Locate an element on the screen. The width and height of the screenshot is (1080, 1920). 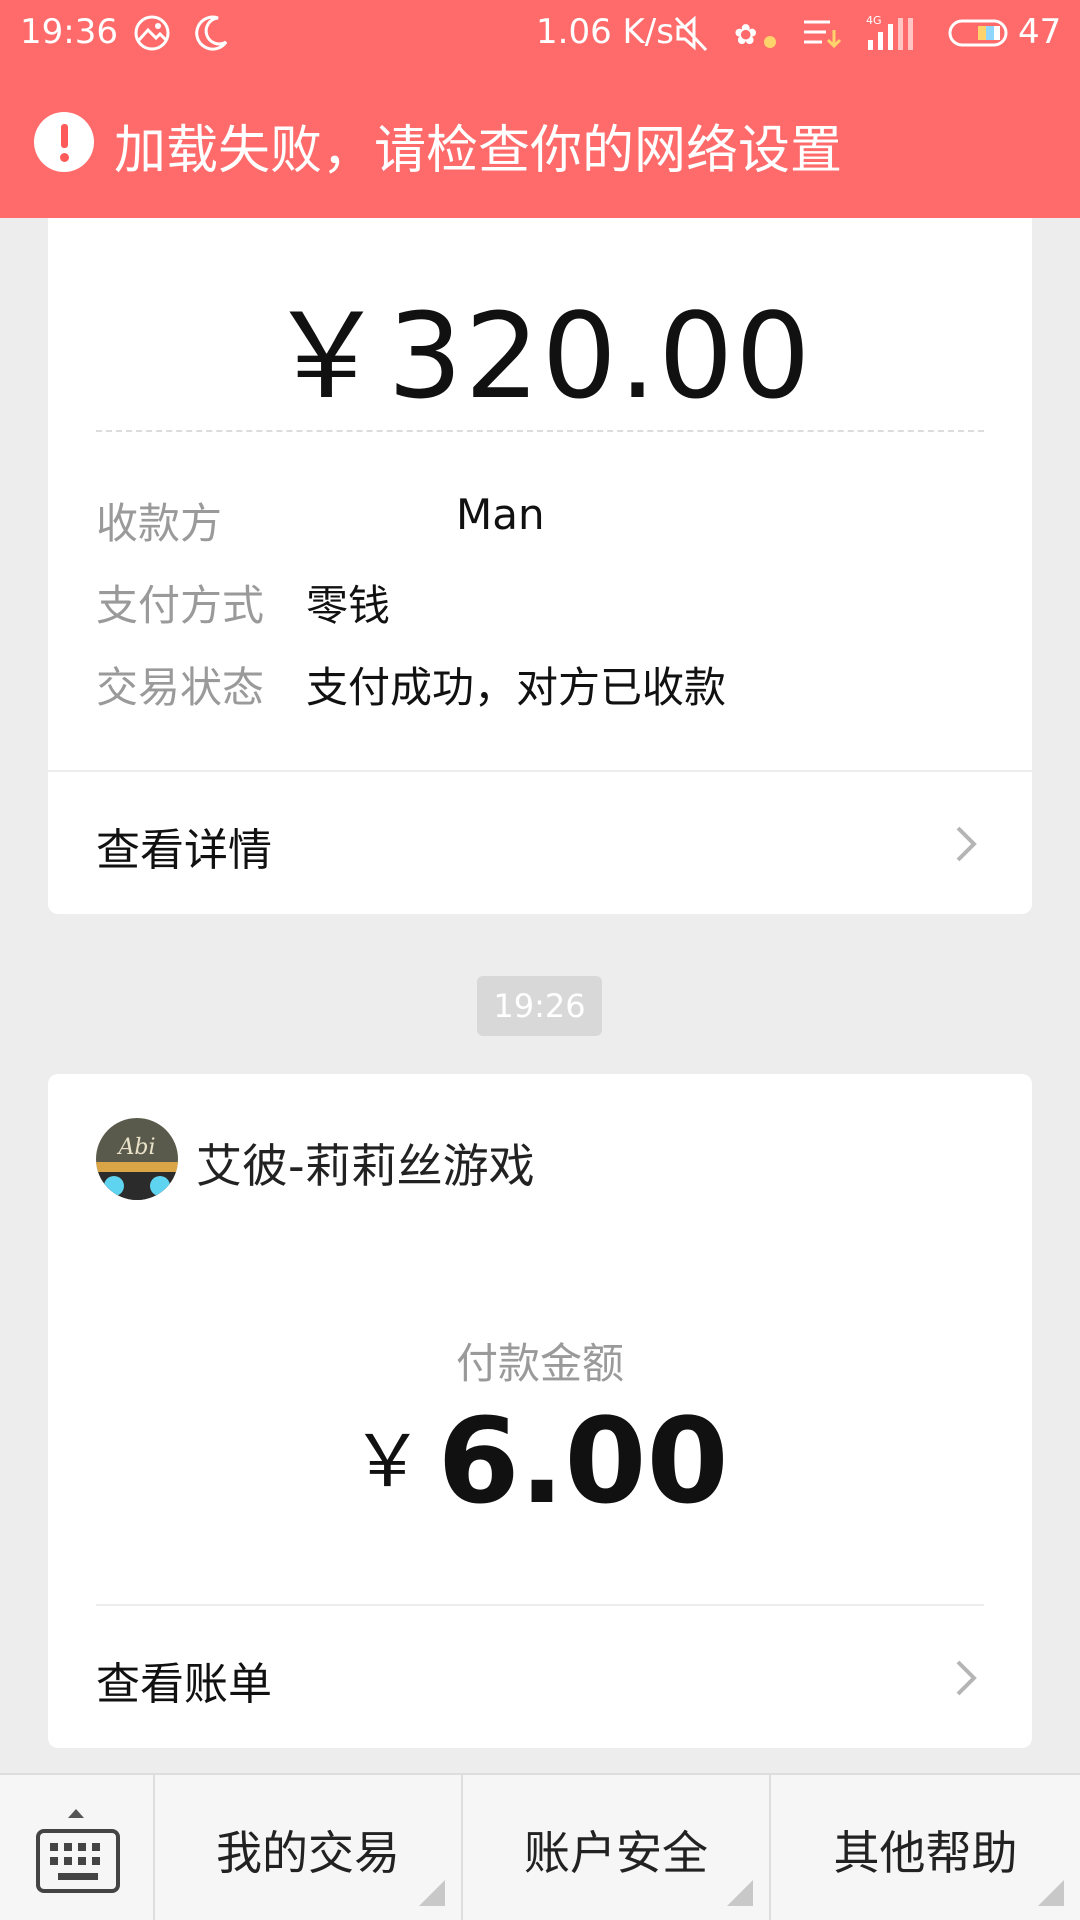
network-error-banner: 加载失败，请检查你的网络设置 is located at coordinates (540, 145).